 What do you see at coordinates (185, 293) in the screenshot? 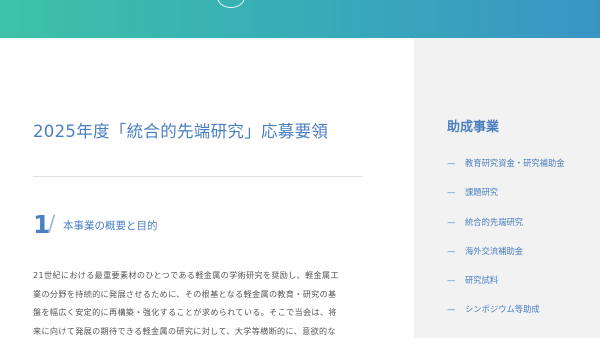
I see `body-line: 業の分野を持続的に発展させるために、その根基となる軽金属の教育・研究の基` at bounding box center [185, 293].